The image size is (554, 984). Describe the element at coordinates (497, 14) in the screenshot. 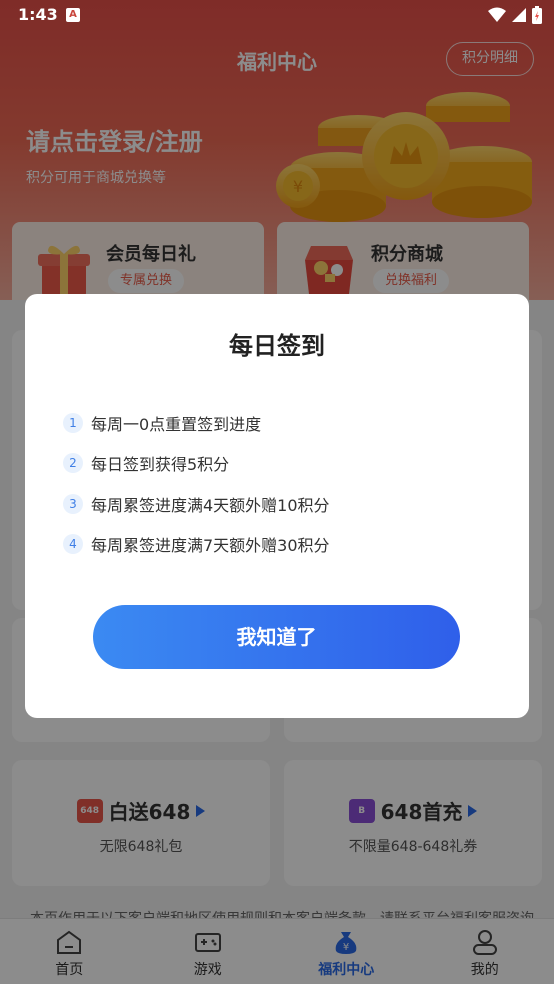

I see `wifi-icon` at that location.